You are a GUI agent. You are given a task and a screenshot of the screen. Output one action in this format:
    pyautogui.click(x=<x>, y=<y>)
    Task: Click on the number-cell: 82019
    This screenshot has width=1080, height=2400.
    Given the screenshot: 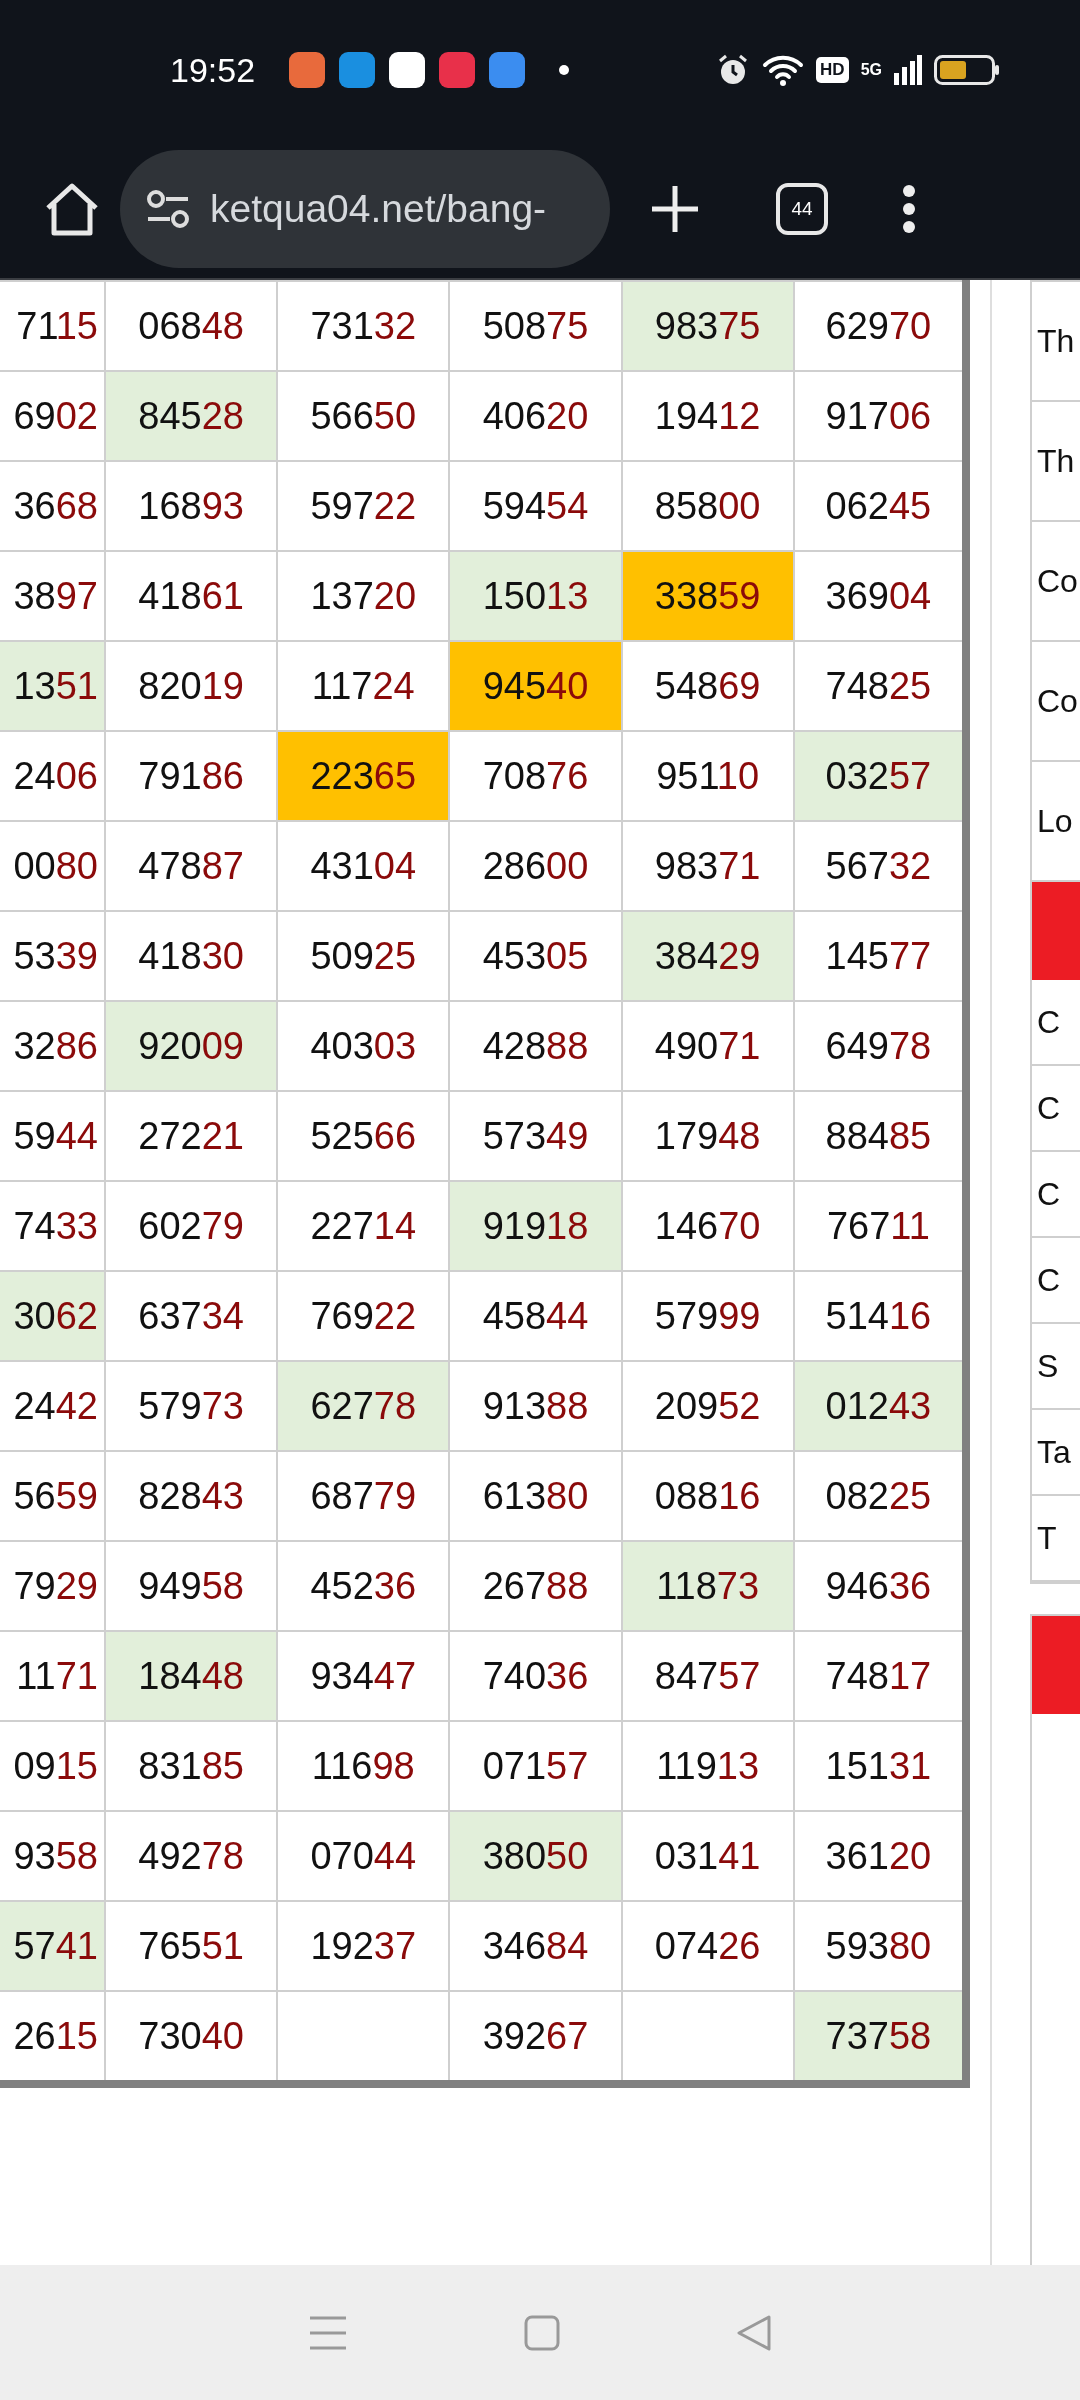 What is the action you would take?
    pyautogui.click(x=191, y=686)
    